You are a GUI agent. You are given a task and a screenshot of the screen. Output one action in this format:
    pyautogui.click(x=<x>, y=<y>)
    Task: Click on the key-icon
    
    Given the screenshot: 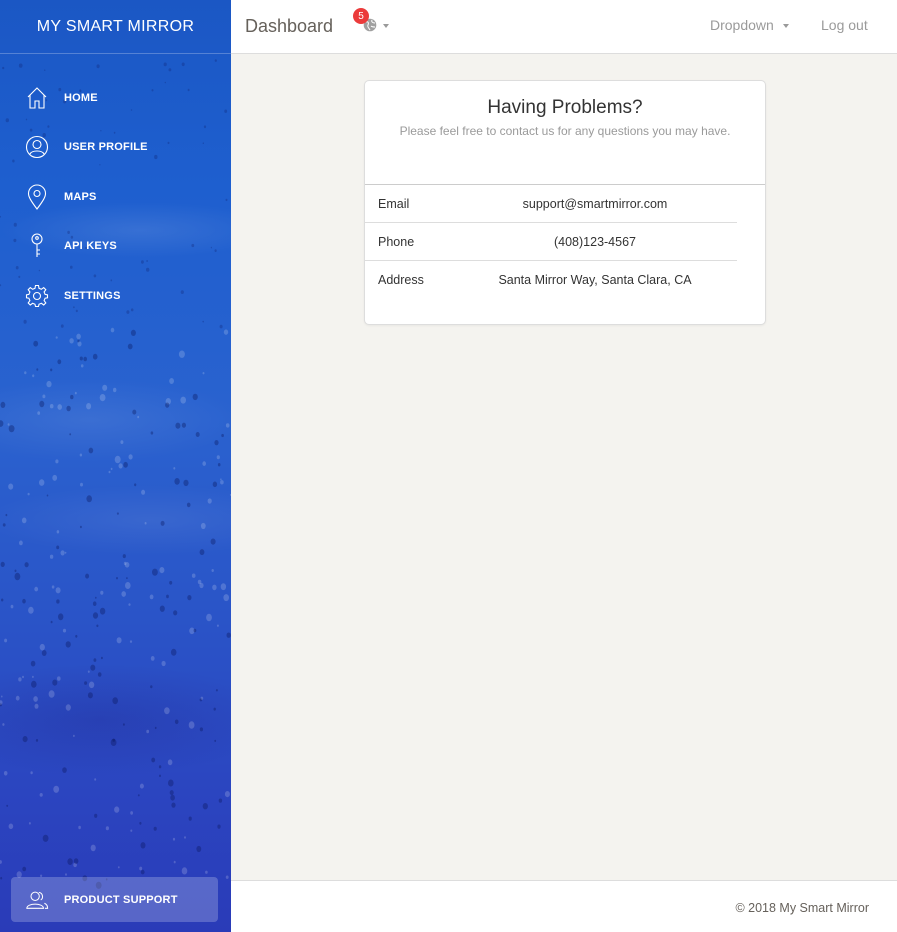 What is the action you would take?
    pyautogui.click(x=37, y=246)
    